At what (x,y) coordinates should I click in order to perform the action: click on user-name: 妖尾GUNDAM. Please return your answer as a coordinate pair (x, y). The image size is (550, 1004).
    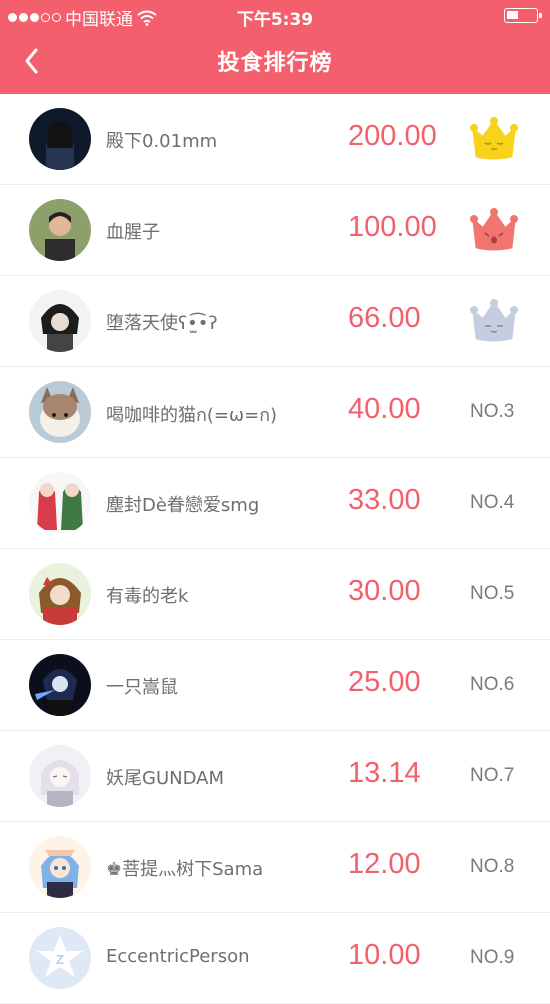
    Looking at the image, I should click on (165, 778).